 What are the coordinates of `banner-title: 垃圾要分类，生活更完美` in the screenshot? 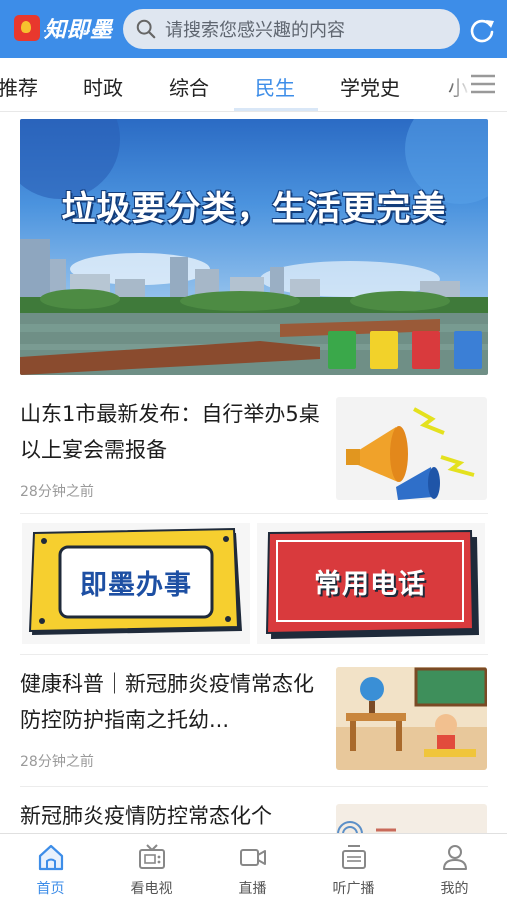 It's located at (254, 209).